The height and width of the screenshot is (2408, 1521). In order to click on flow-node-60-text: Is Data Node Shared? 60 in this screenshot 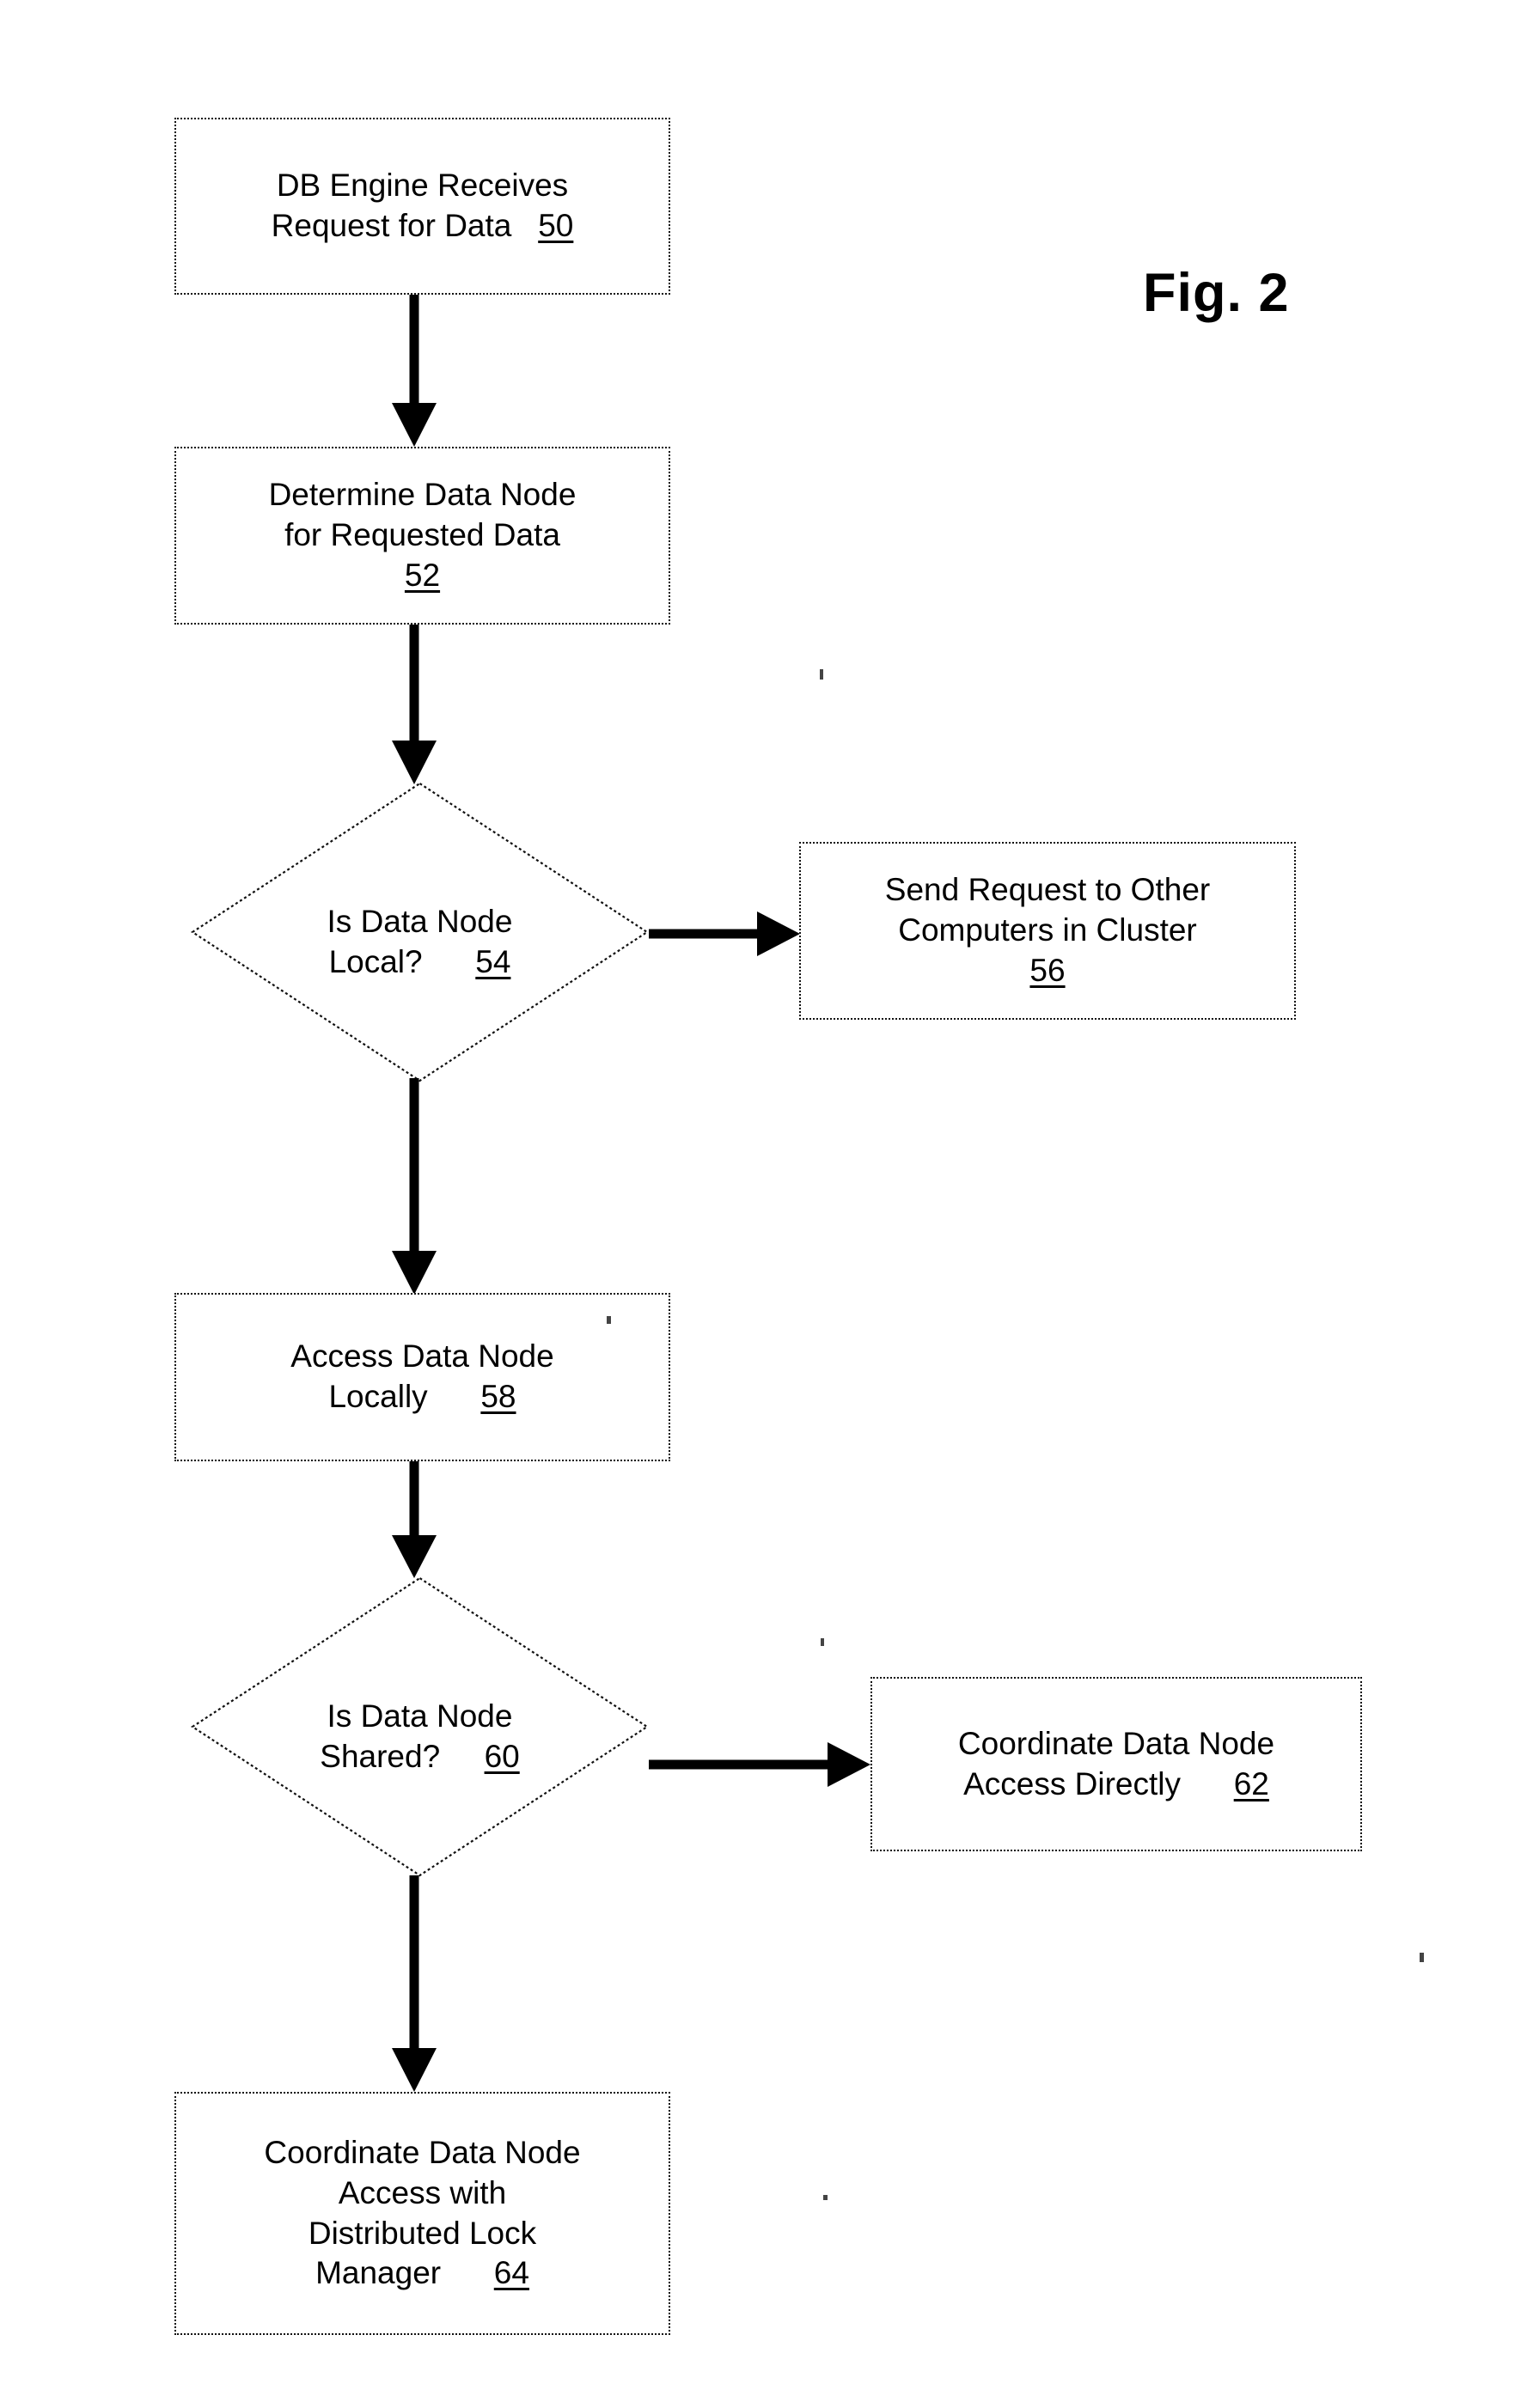, I will do `click(420, 1737)`.